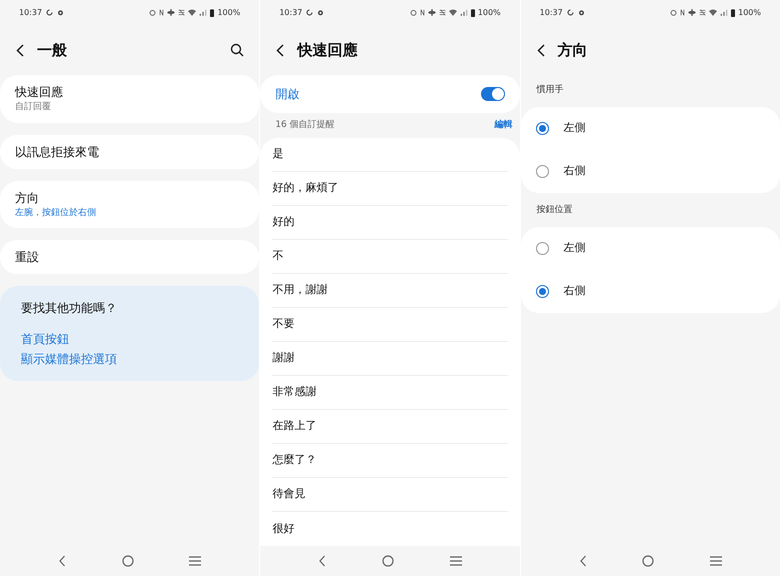 The image size is (780, 576). What do you see at coordinates (39, 92) in the screenshot?
I see `item-title: 快速回應` at bounding box center [39, 92].